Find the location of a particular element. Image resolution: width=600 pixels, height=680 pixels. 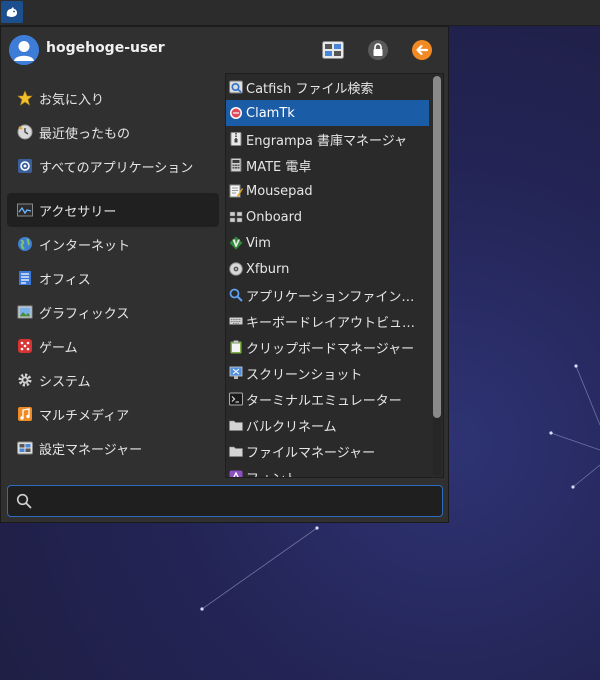

app-label: Engrampa 書庫マネージャ is located at coordinates (327, 141).